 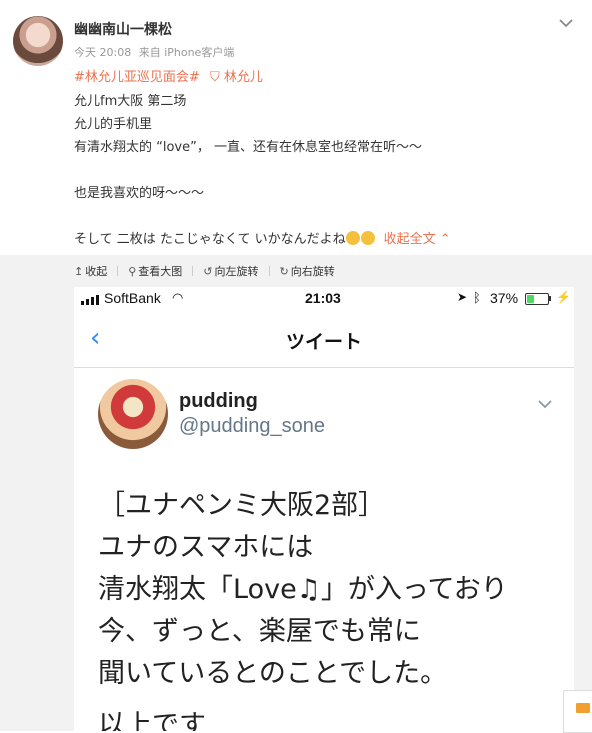 I want to click on nav-title: ツイート, so click(x=323, y=342).